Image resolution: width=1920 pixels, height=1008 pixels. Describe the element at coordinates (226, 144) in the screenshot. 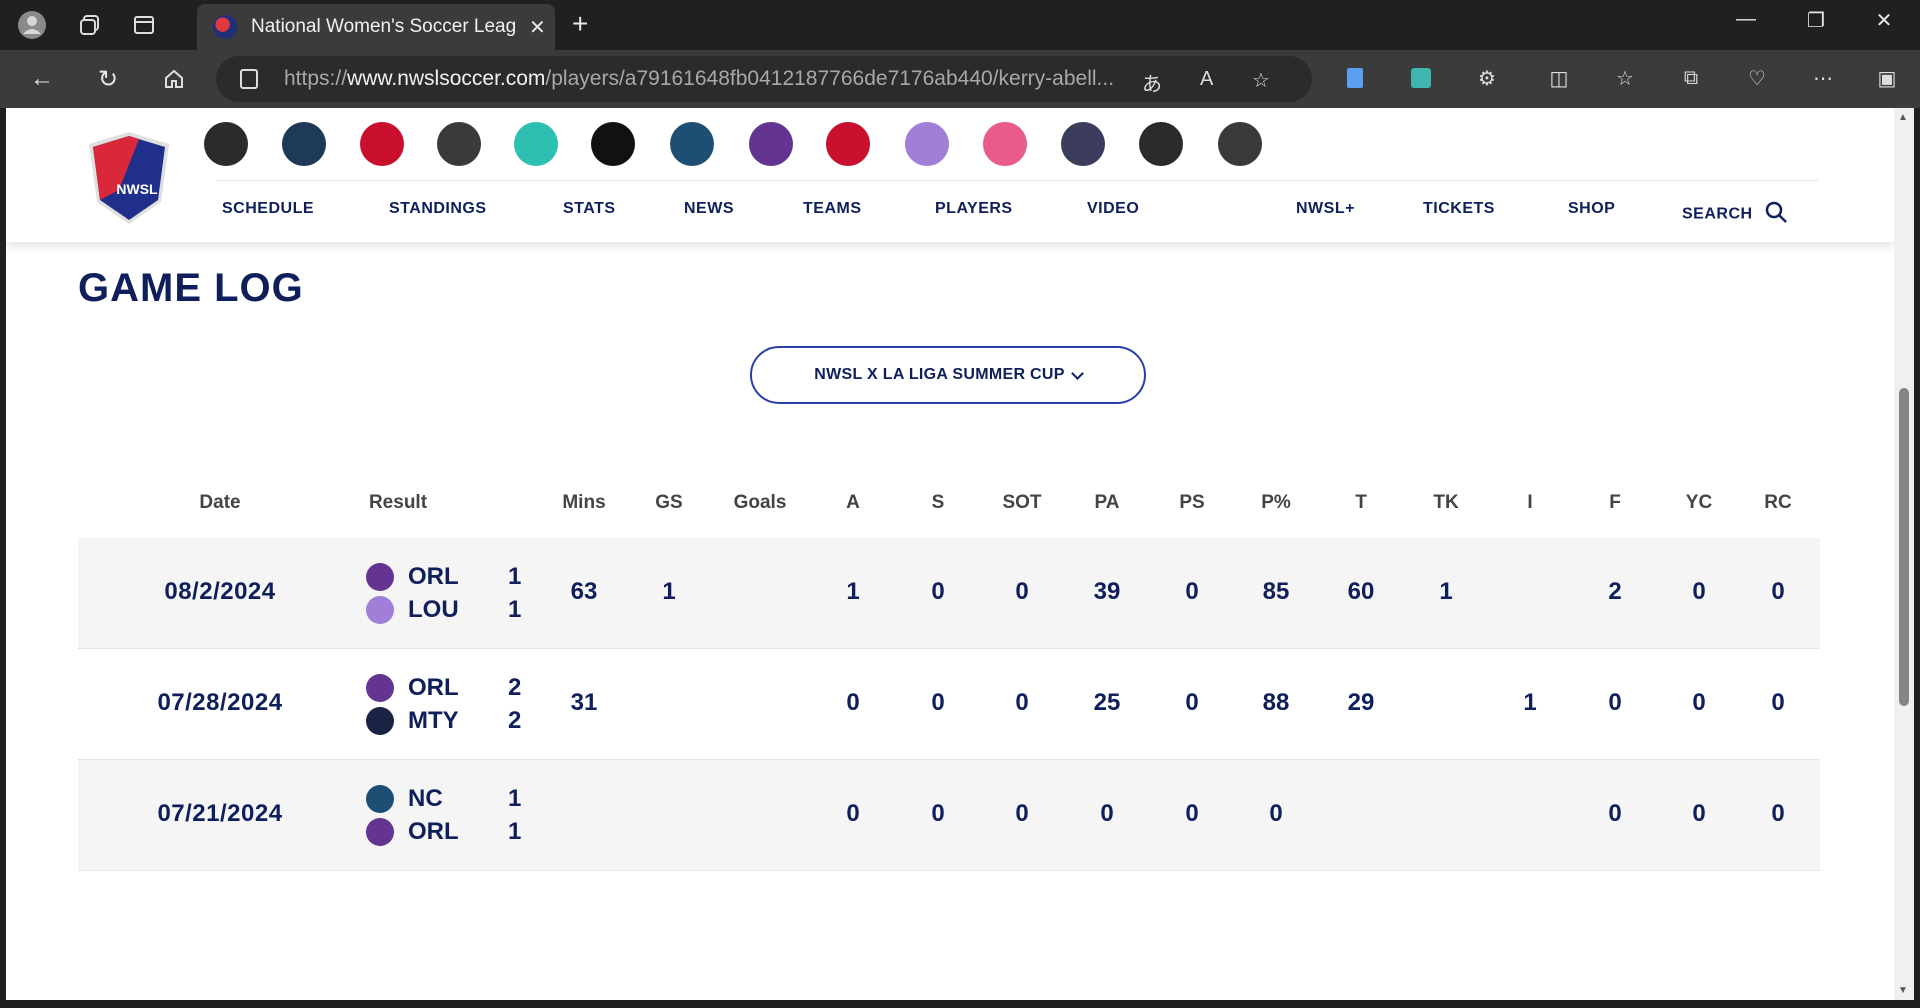

I see `club-angel-city-icon` at that location.